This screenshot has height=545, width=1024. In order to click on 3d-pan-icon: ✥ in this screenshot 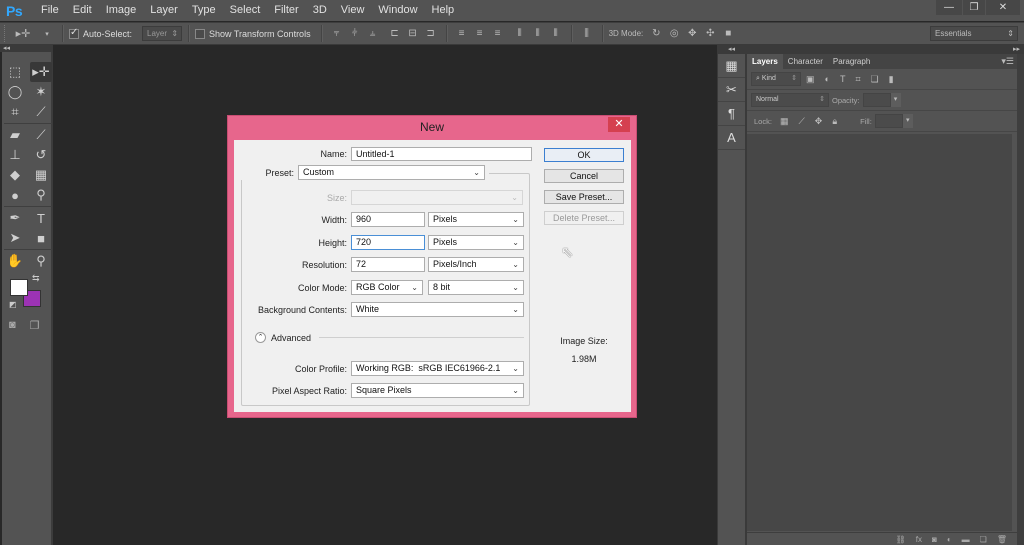, I will do `click(692, 33)`.